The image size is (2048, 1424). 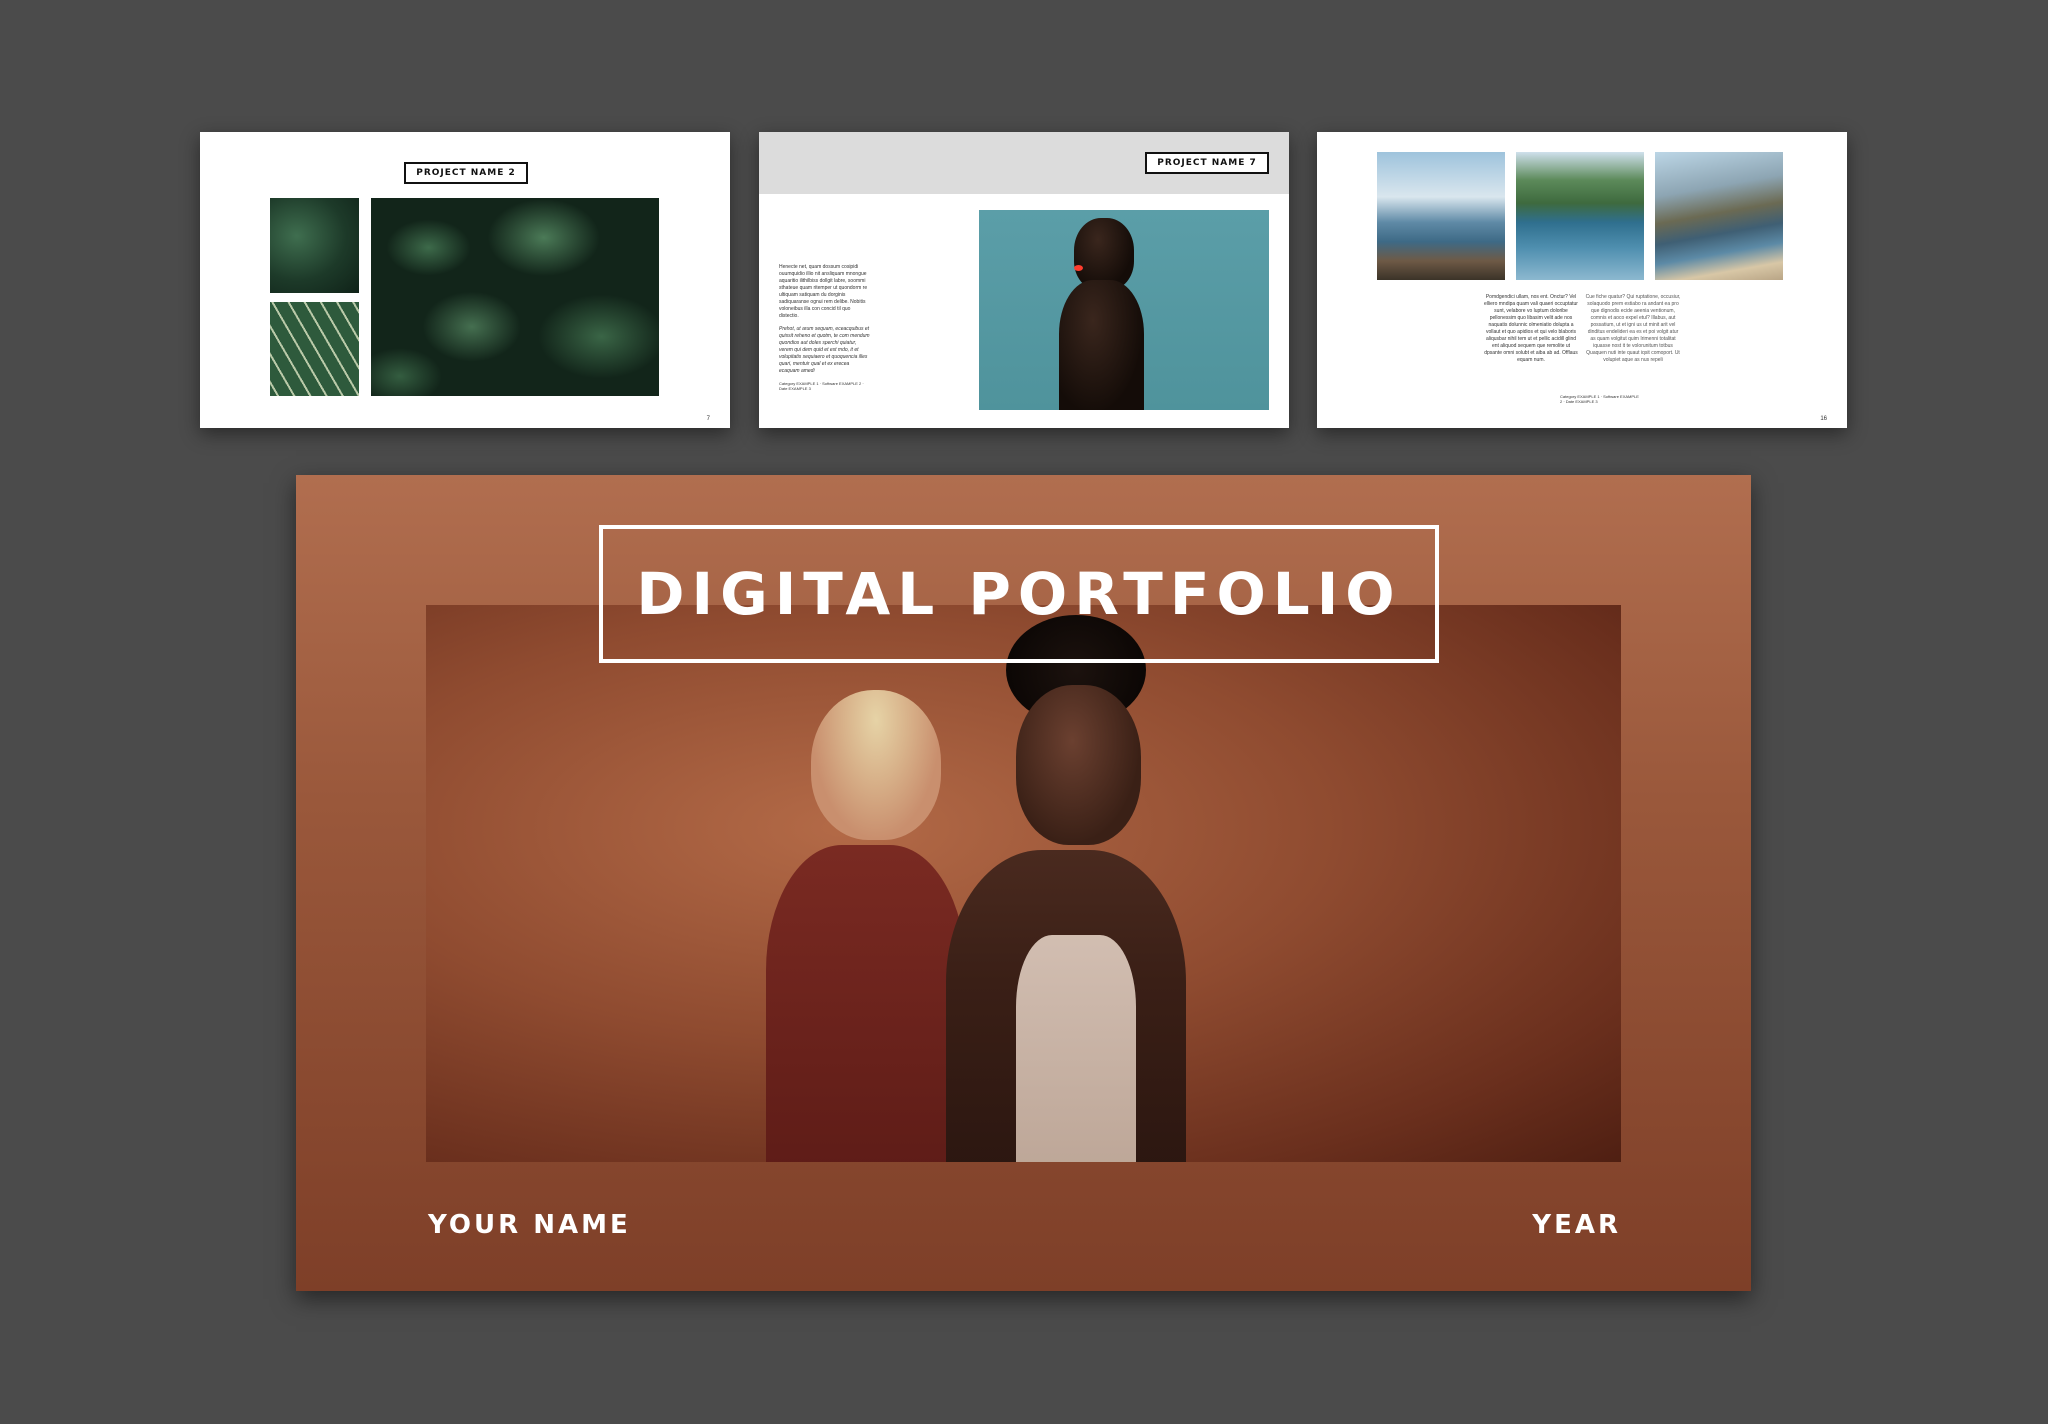 I want to click on title-box: DIGITAL PORTFOLIO, so click(x=1019, y=594).